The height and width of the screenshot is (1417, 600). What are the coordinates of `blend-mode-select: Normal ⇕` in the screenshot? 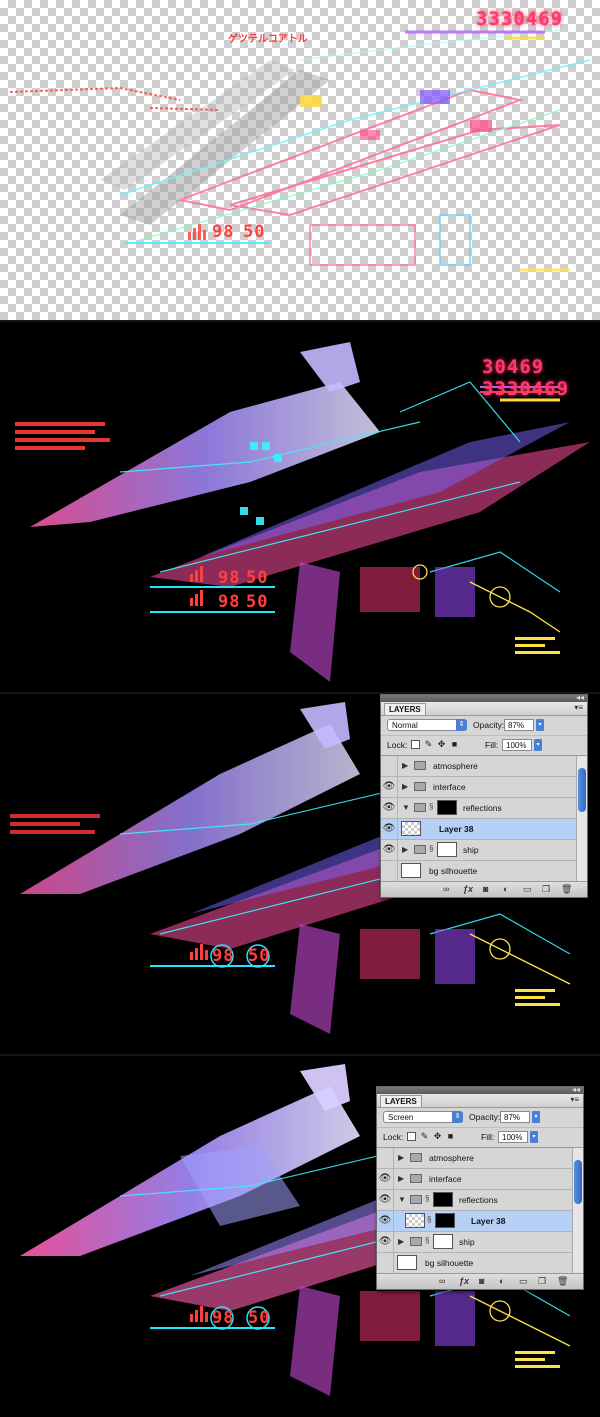 It's located at (427, 725).